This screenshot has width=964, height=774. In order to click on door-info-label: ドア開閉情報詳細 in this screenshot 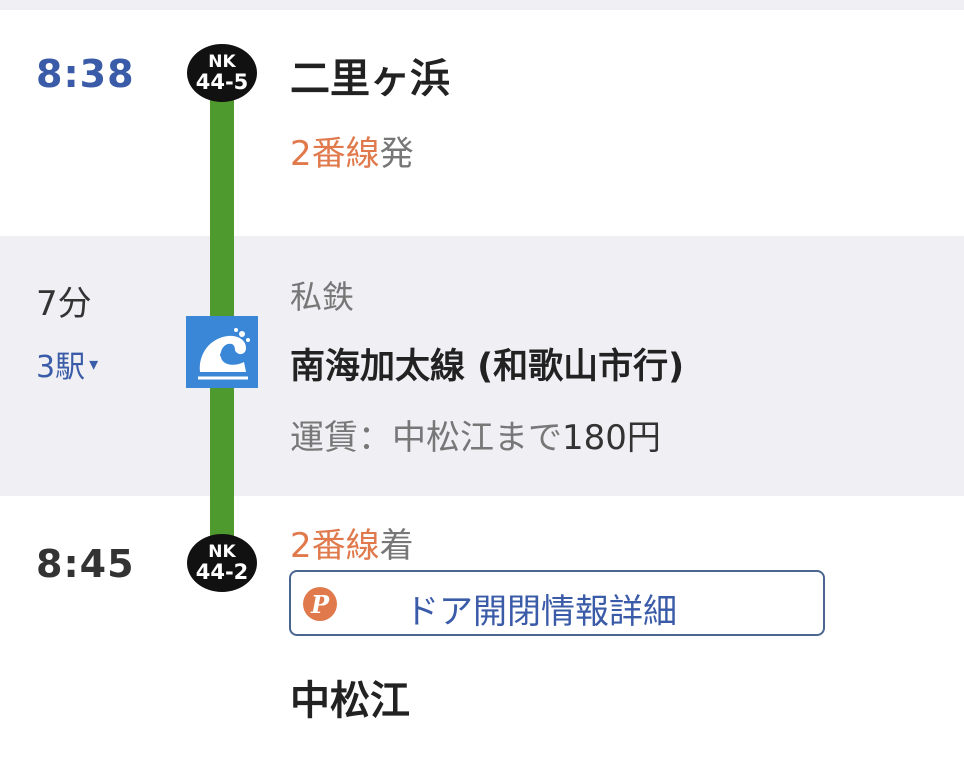, I will do `click(541, 612)`.